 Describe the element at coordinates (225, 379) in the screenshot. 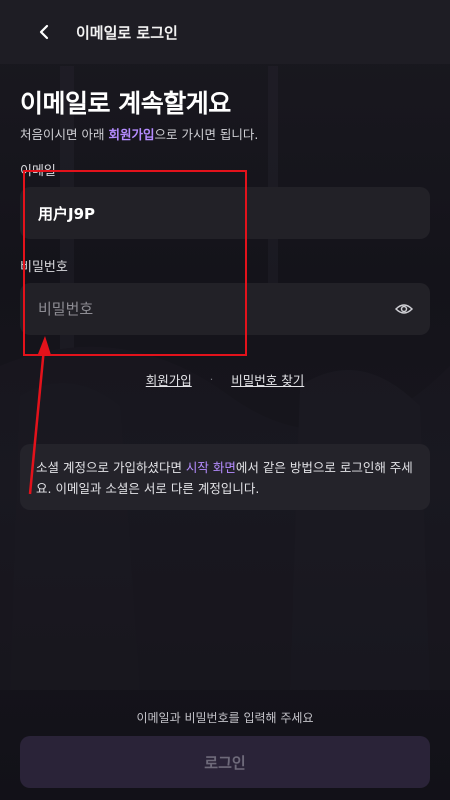

I see `auth-links: 회원가입 · 비밀번호 찾기` at that location.